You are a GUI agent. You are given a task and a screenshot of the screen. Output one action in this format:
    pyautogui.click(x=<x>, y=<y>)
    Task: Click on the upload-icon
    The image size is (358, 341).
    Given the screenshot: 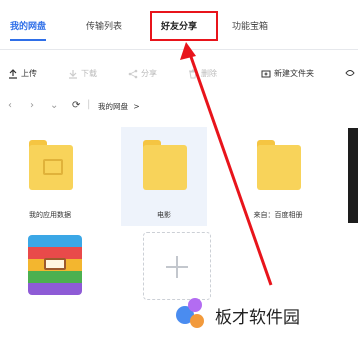 What is the action you would take?
    pyautogui.click(x=13, y=73)
    